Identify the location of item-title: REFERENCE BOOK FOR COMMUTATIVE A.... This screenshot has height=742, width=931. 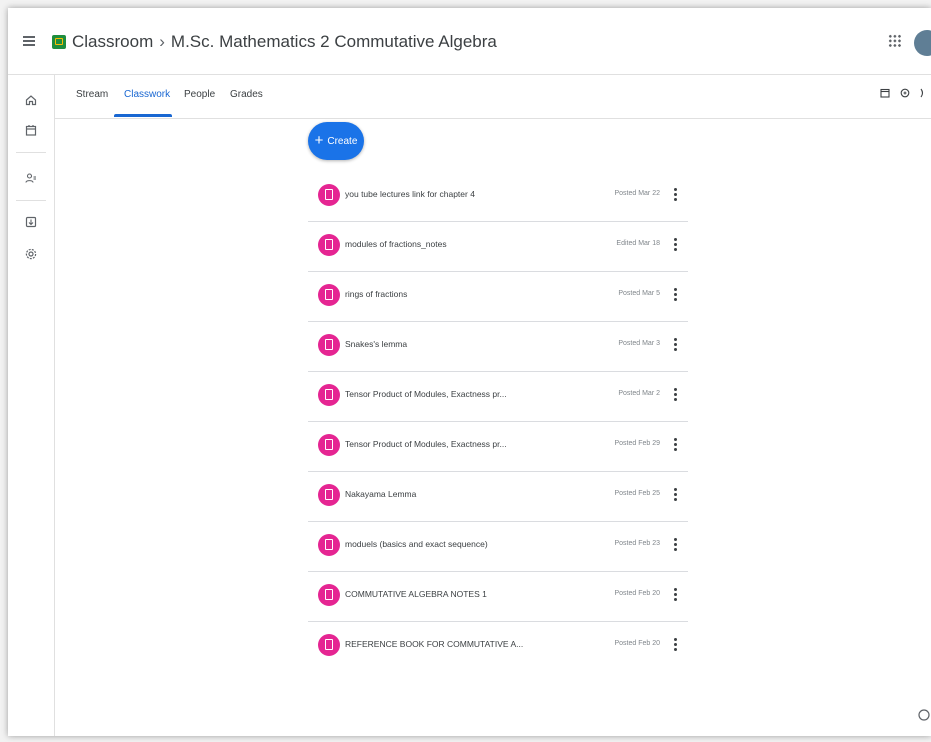
(434, 644).